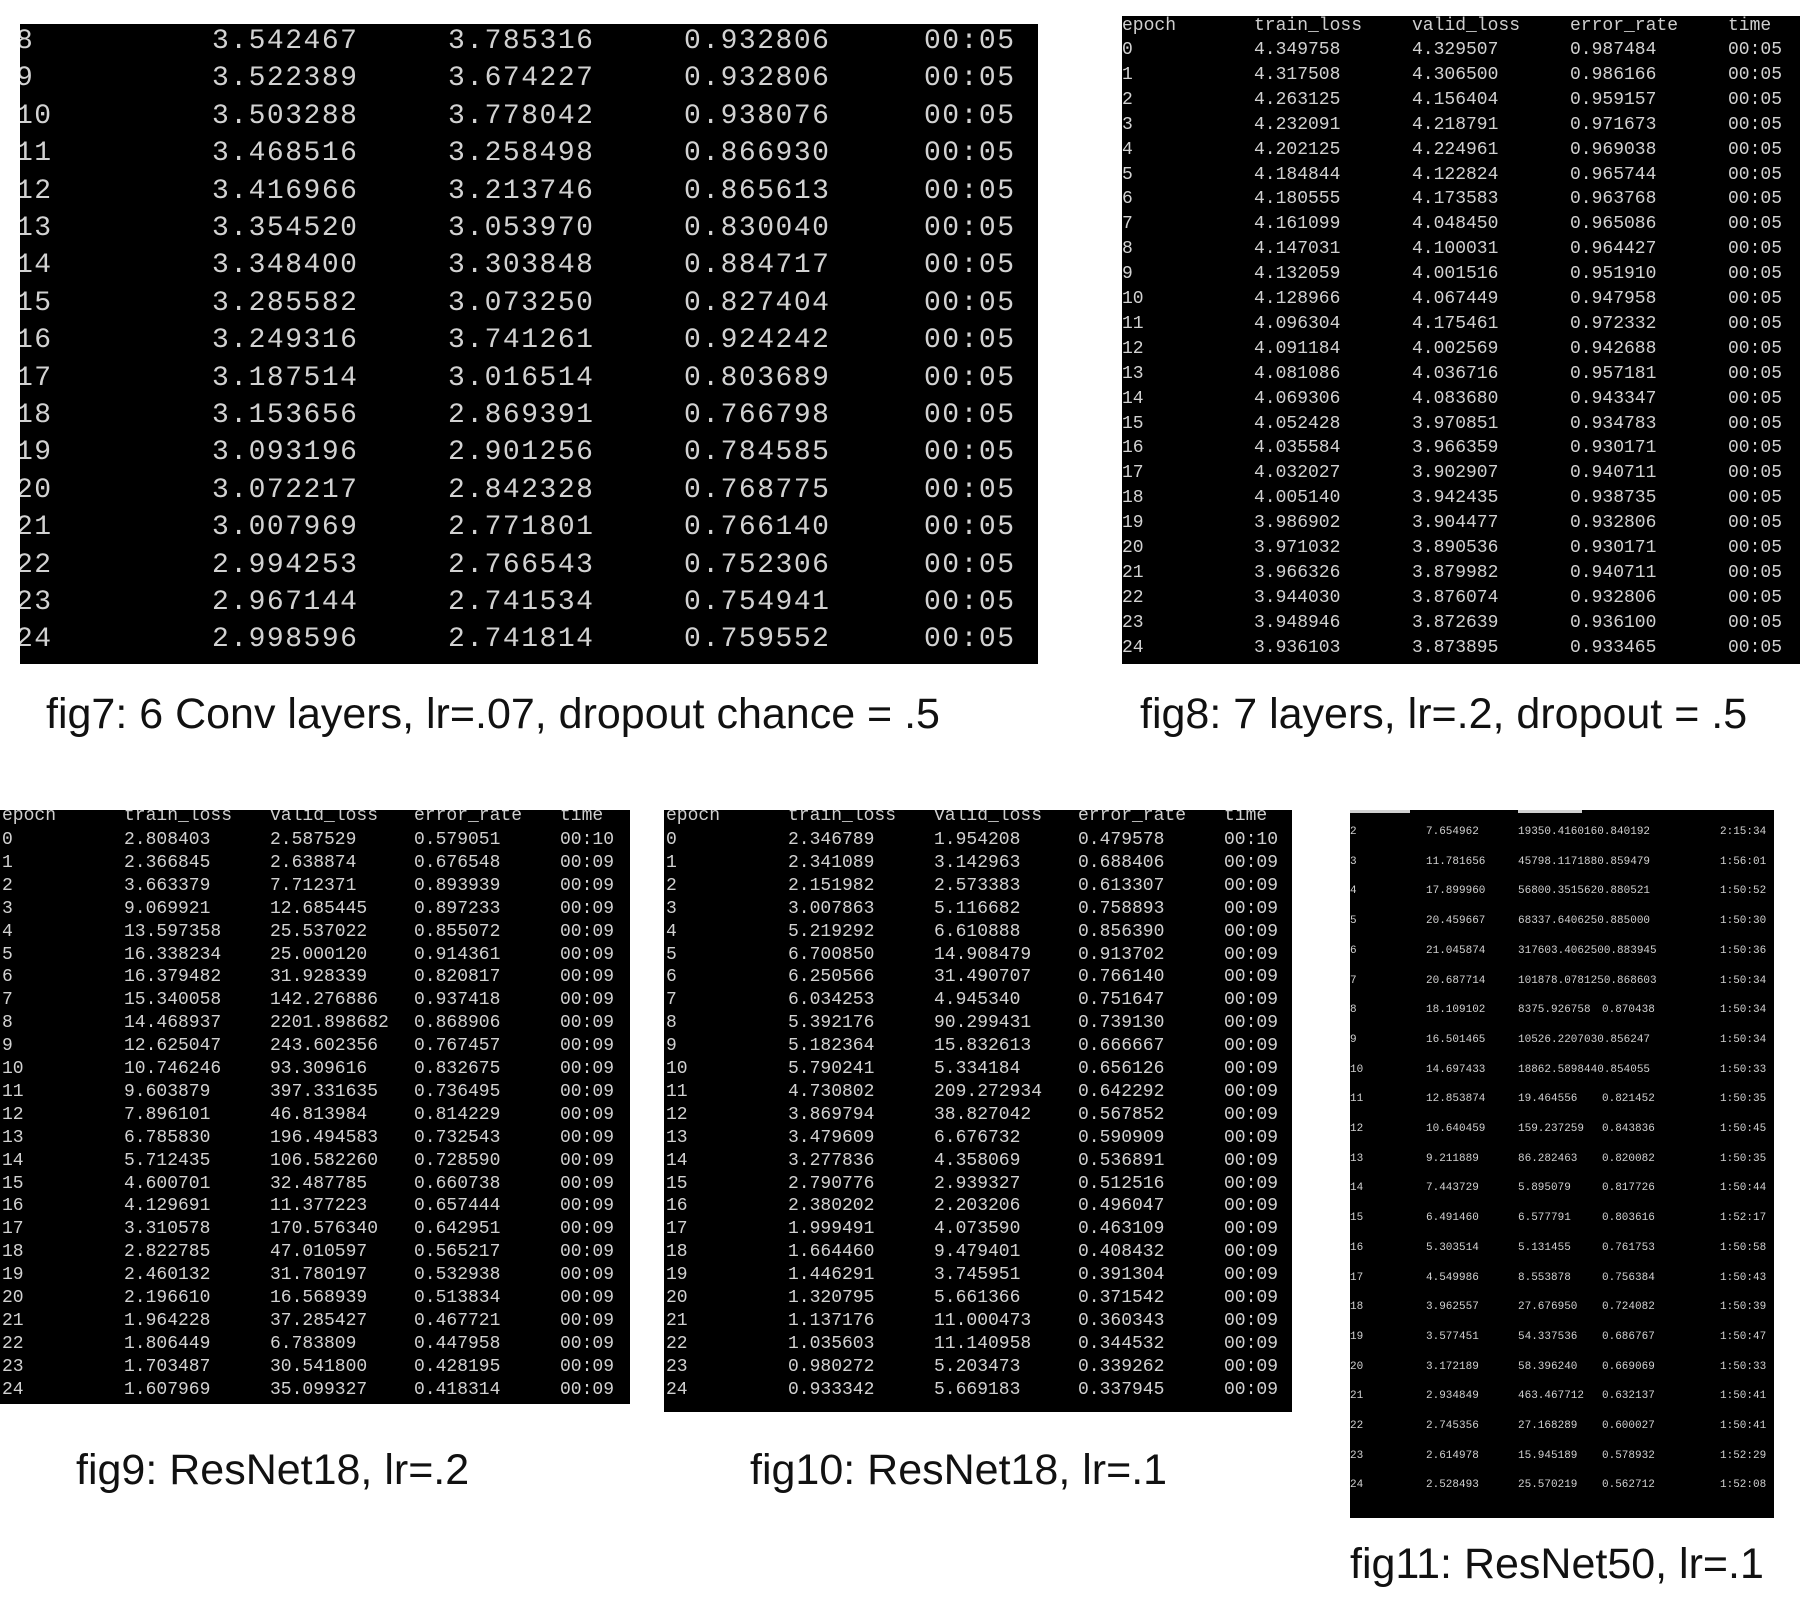 Image resolution: width=1800 pixels, height=1600 pixels. Describe the element at coordinates (757, 490) in the screenshot. I see `table-cell: 0.768775` at that location.